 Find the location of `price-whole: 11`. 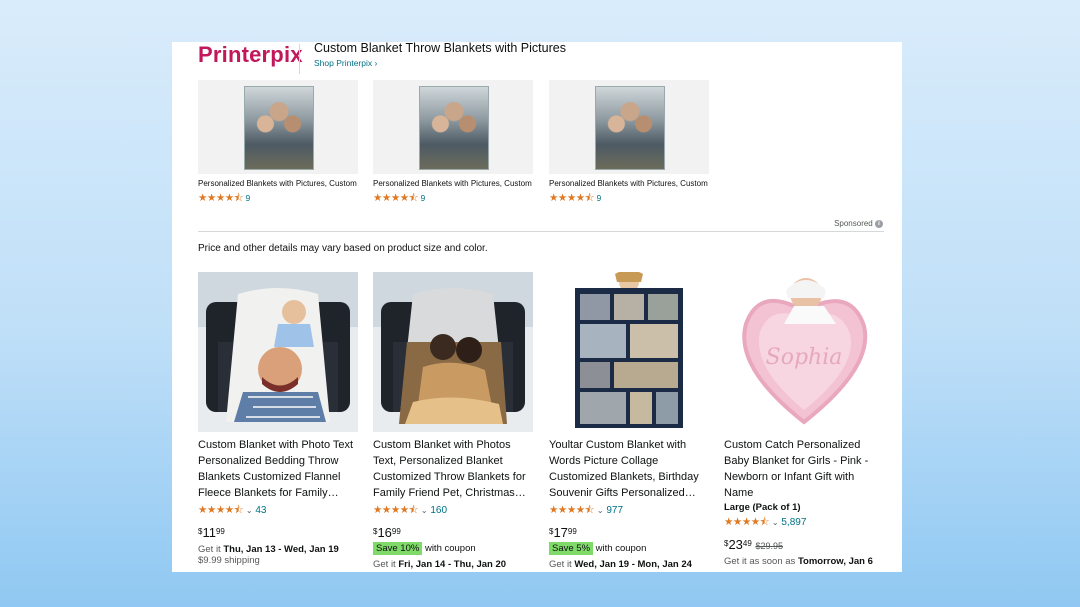

price-whole: 11 is located at coordinates (209, 532).